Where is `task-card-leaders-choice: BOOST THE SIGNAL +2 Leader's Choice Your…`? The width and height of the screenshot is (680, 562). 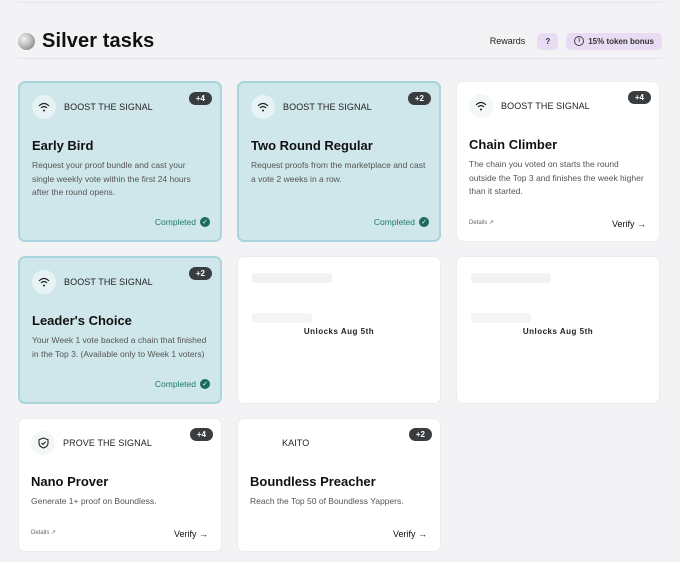
task-card-leaders-choice: BOOST THE SIGNAL +2 Leader's Choice Your… is located at coordinates (120, 330).